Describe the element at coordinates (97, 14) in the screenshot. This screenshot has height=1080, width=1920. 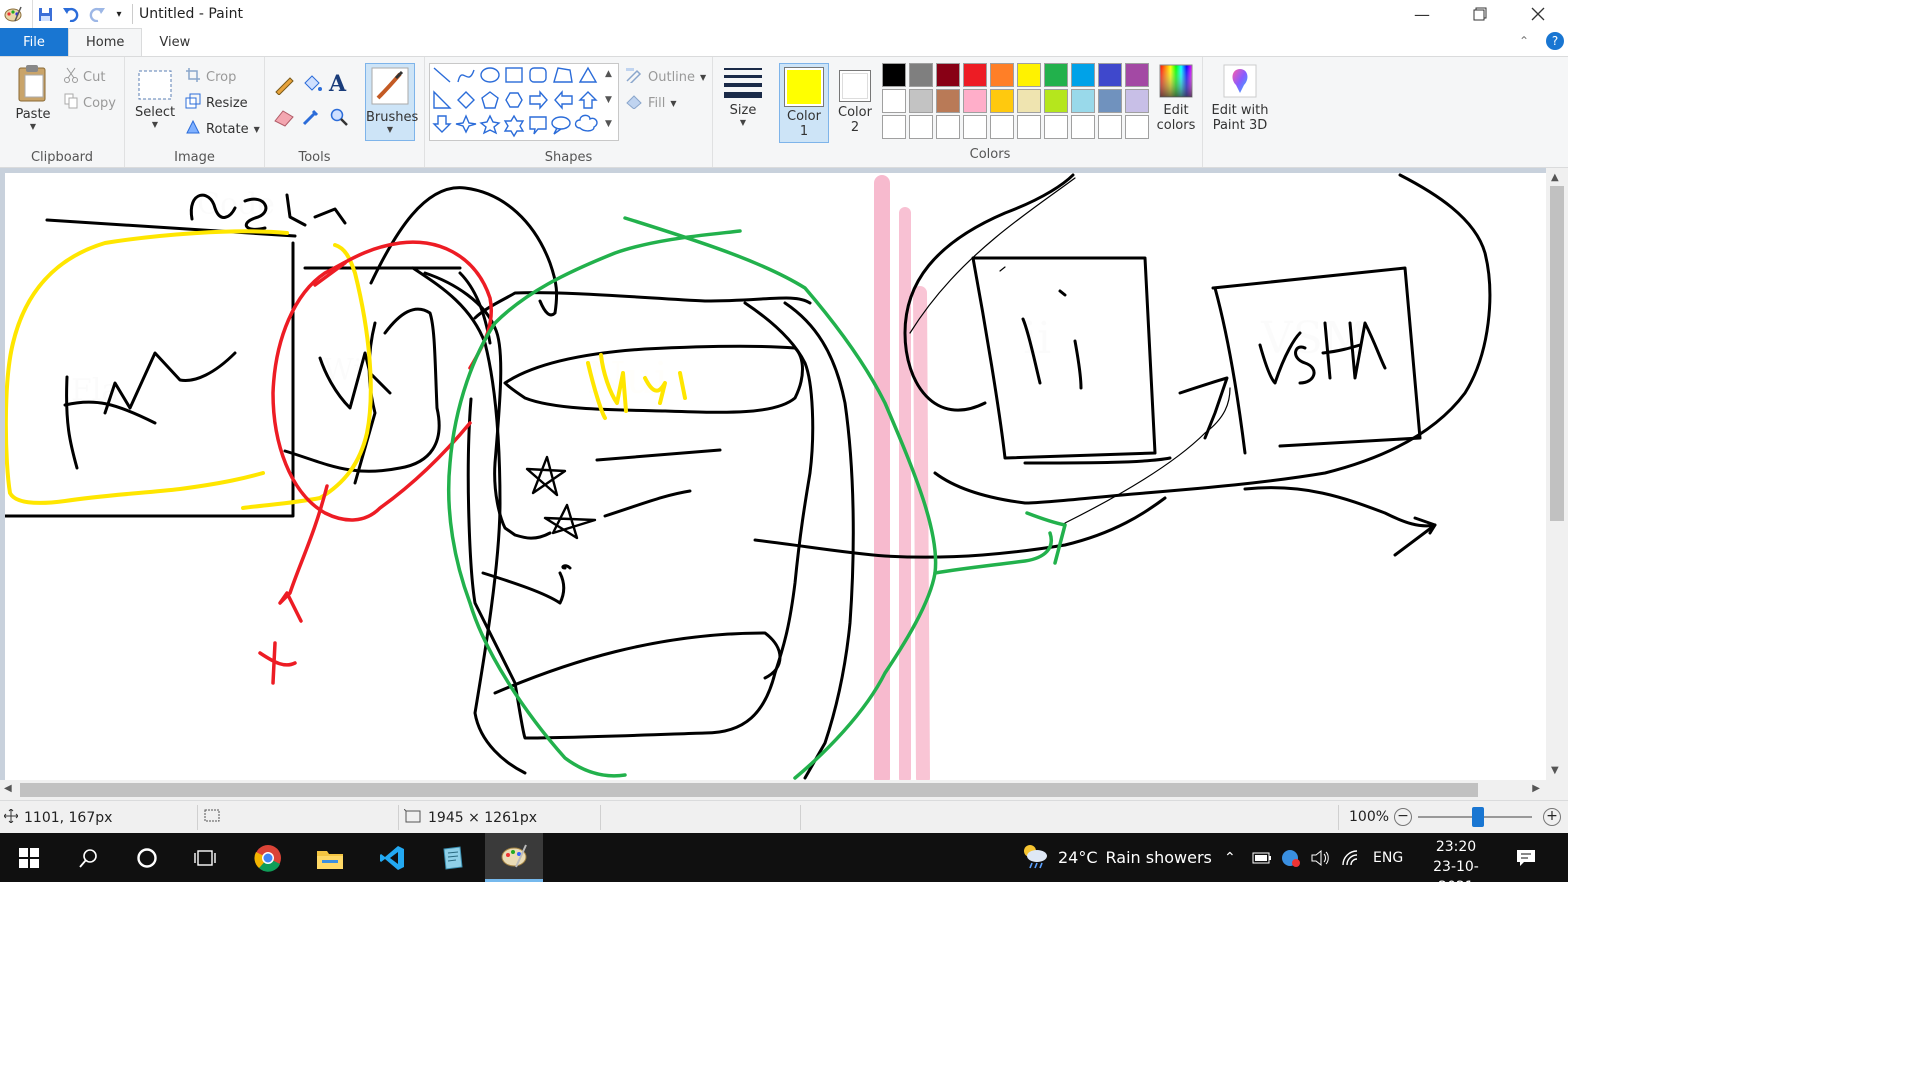
I see `redo-icon` at that location.